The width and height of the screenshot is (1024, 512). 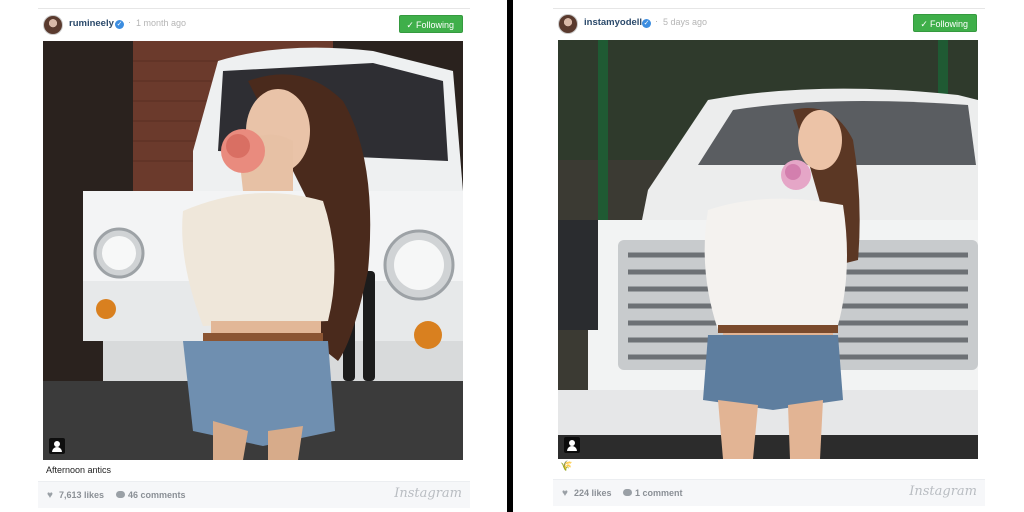 I want to click on likes-count: 7,613 likes, so click(x=81, y=495).